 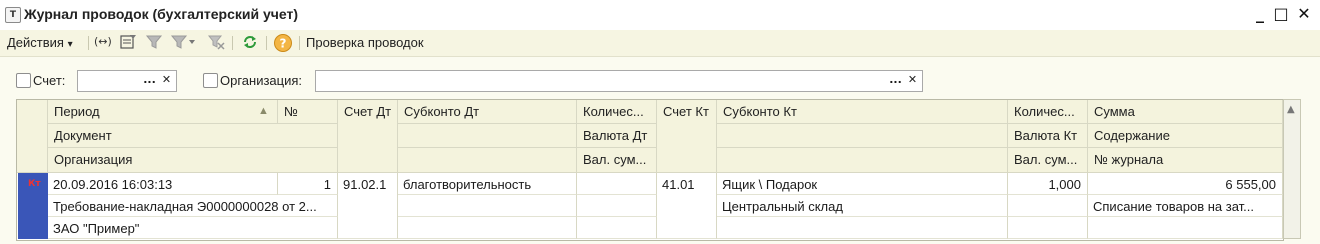 What do you see at coordinates (49, 80) in the screenshot?
I see `account-filter-label: Счет:` at bounding box center [49, 80].